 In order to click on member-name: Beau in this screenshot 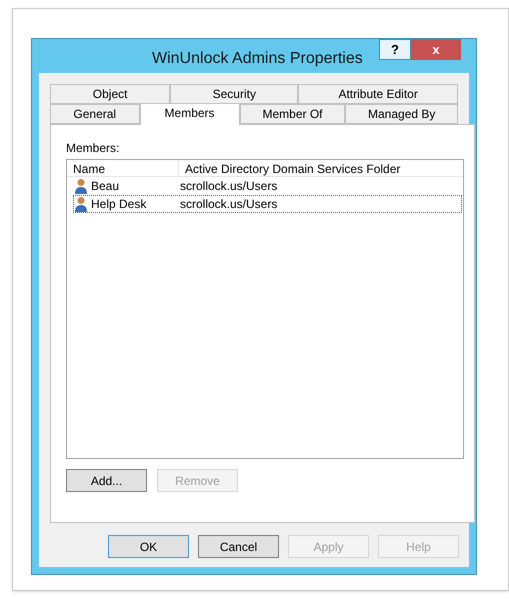, I will do `click(105, 186)`.